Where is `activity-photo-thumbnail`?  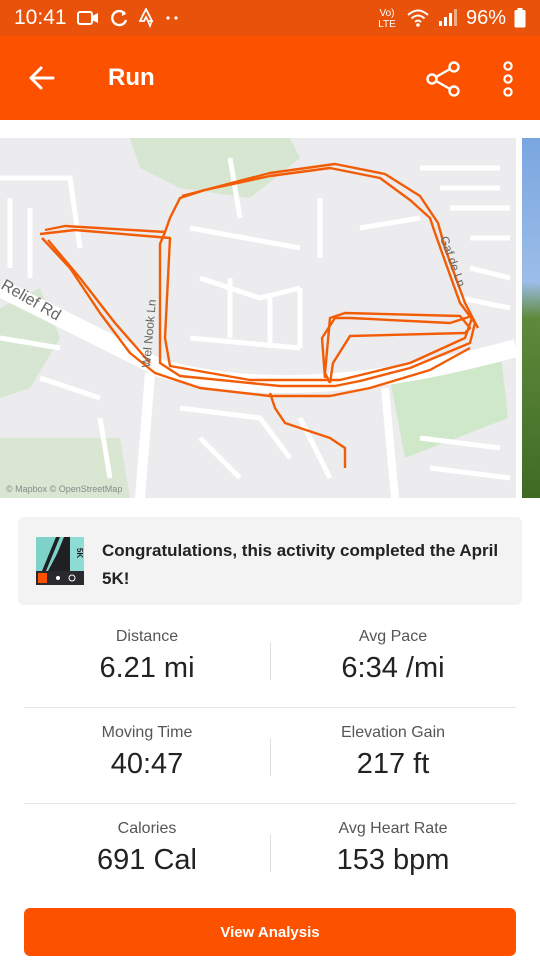
activity-photo-thumbnail is located at coordinates (531, 318).